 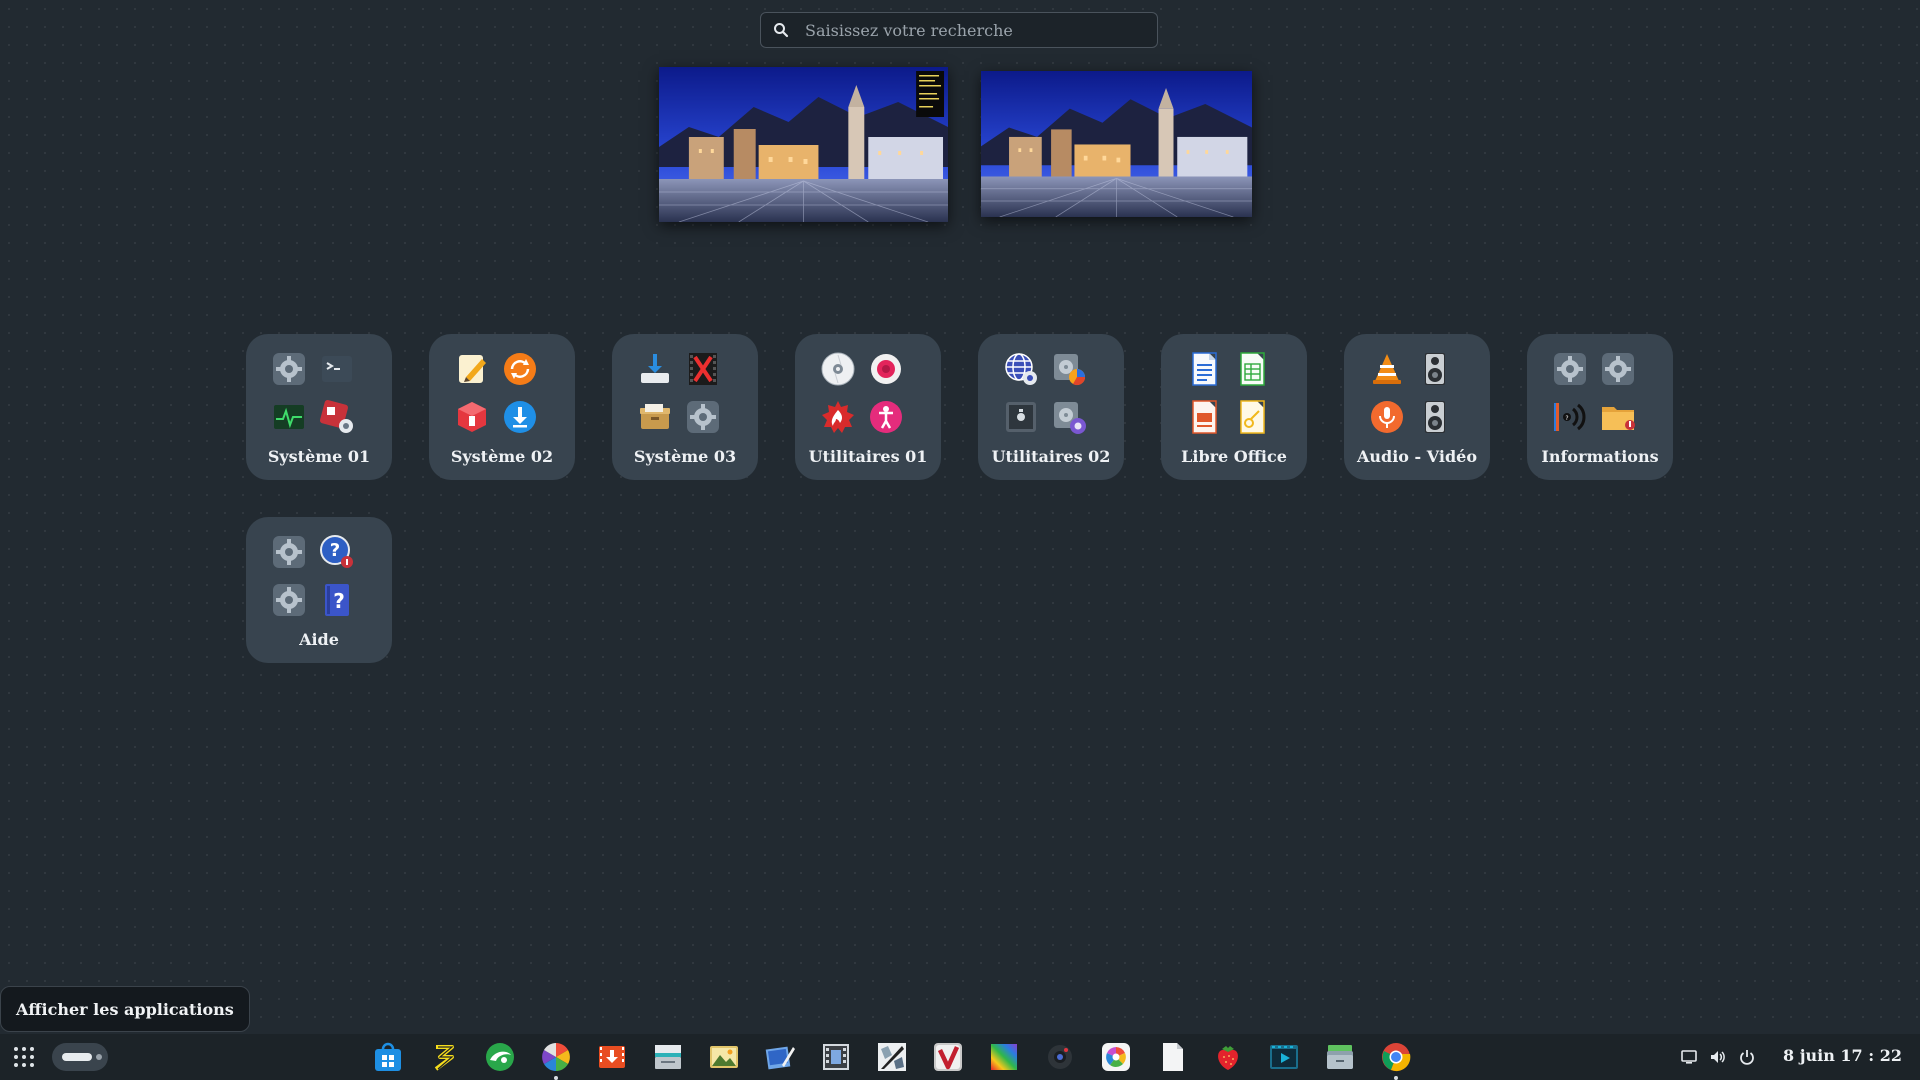 I want to click on show-apps-tooltip: Afficher les applications, so click(x=125, y=1009).